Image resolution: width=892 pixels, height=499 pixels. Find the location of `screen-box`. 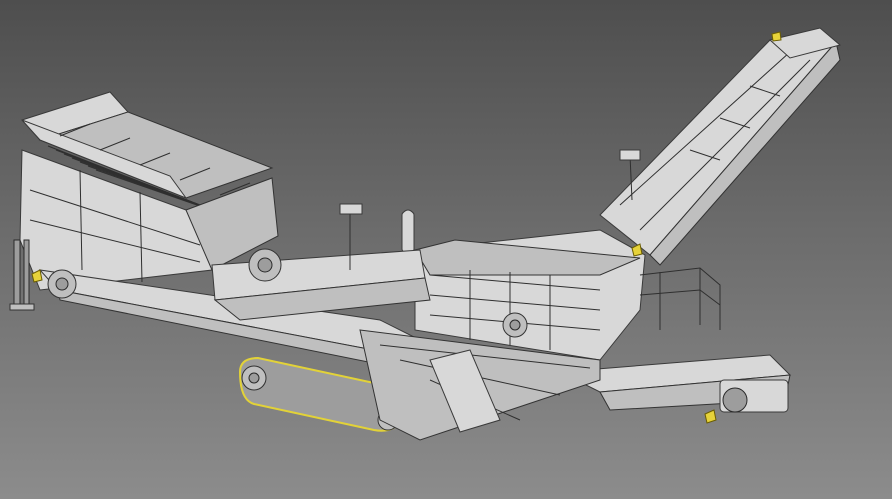

screen-box is located at coordinates (523, 285).